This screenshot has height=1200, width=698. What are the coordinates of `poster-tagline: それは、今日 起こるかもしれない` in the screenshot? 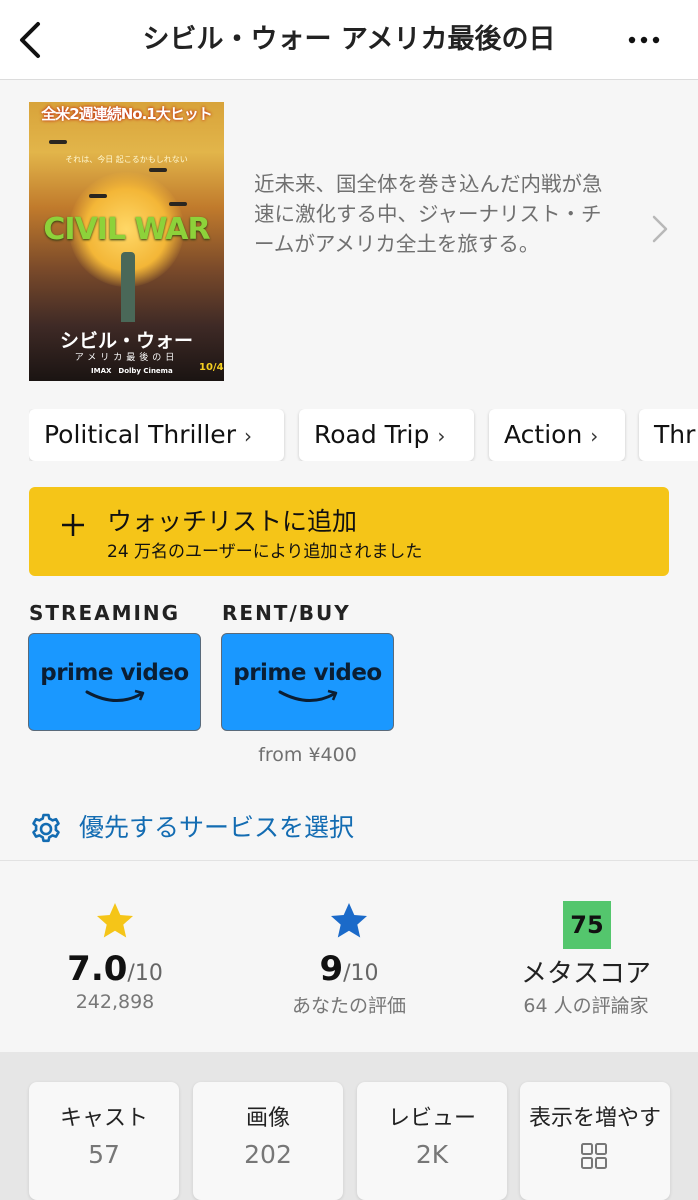 It's located at (126, 159).